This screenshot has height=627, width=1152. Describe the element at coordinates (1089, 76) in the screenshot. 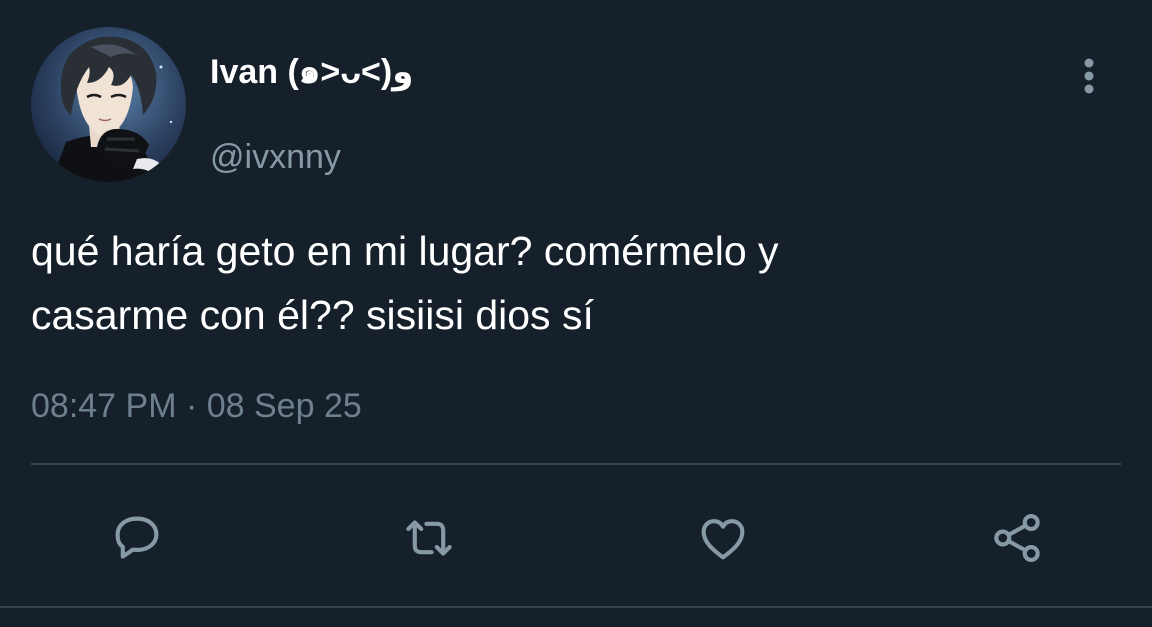

I see `more-vertical-icon` at that location.